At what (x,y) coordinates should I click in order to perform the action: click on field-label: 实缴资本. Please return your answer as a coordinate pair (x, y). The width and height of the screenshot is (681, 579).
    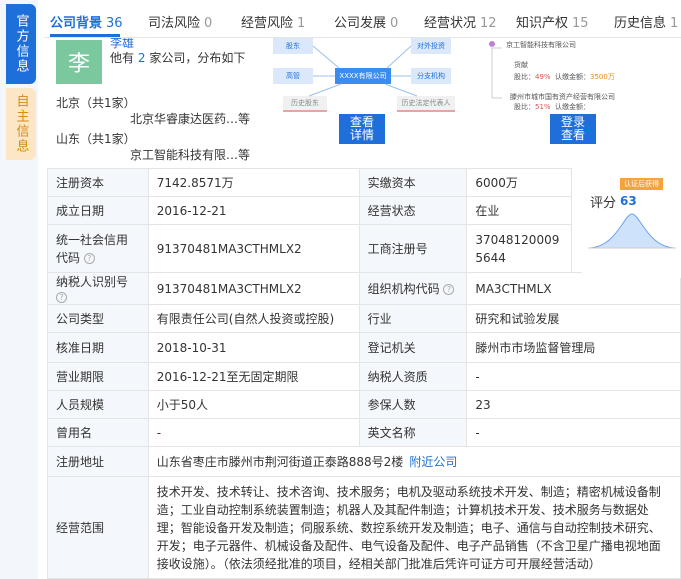
    Looking at the image, I should click on (413, 182).